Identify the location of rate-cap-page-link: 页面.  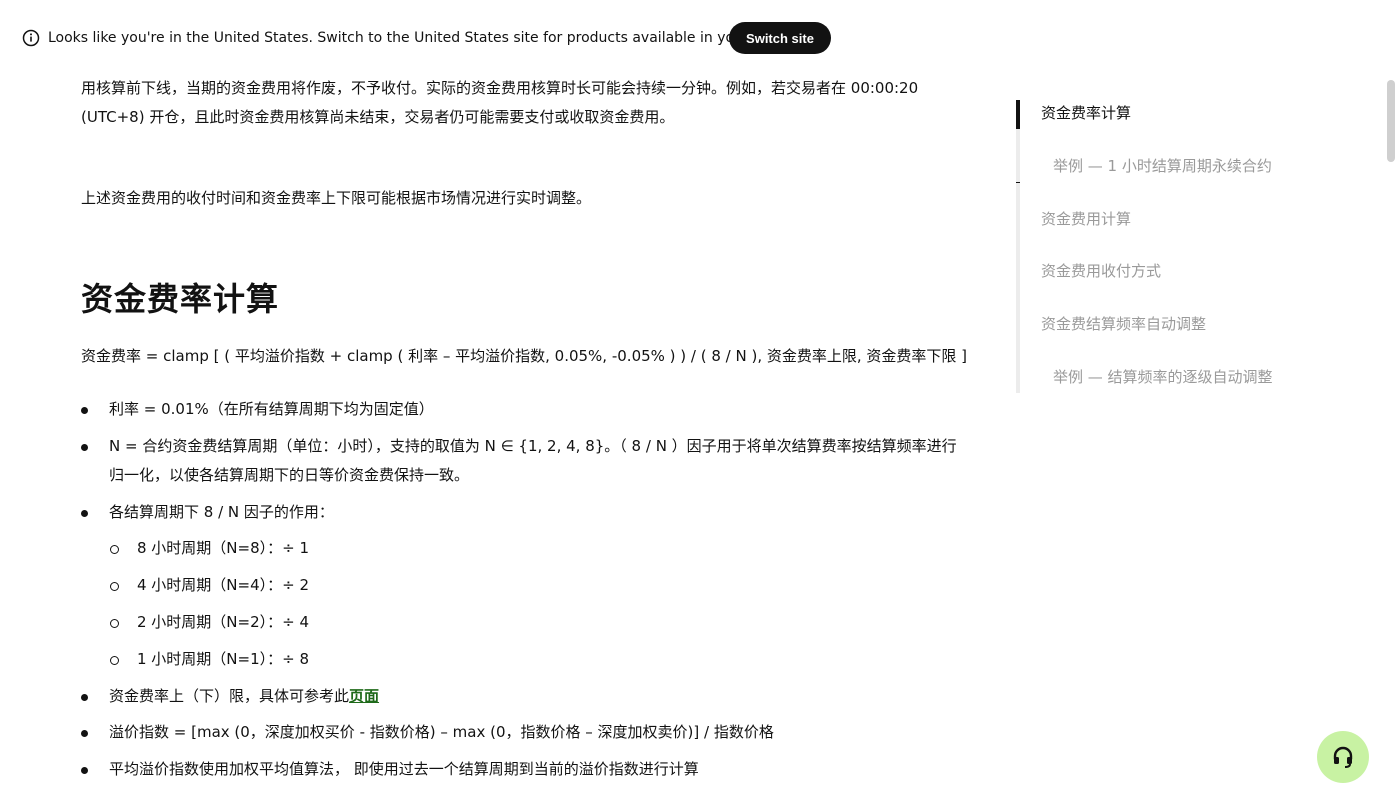
(364, 696).